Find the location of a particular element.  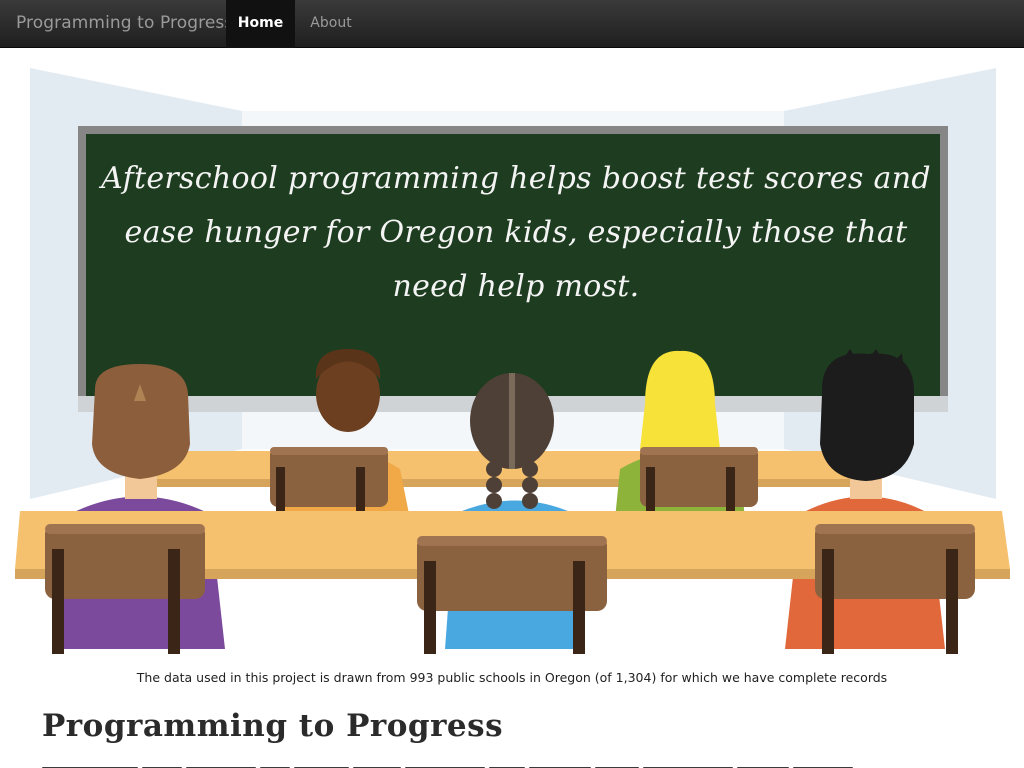

chair-back-left is located at coordinates (329, 482).